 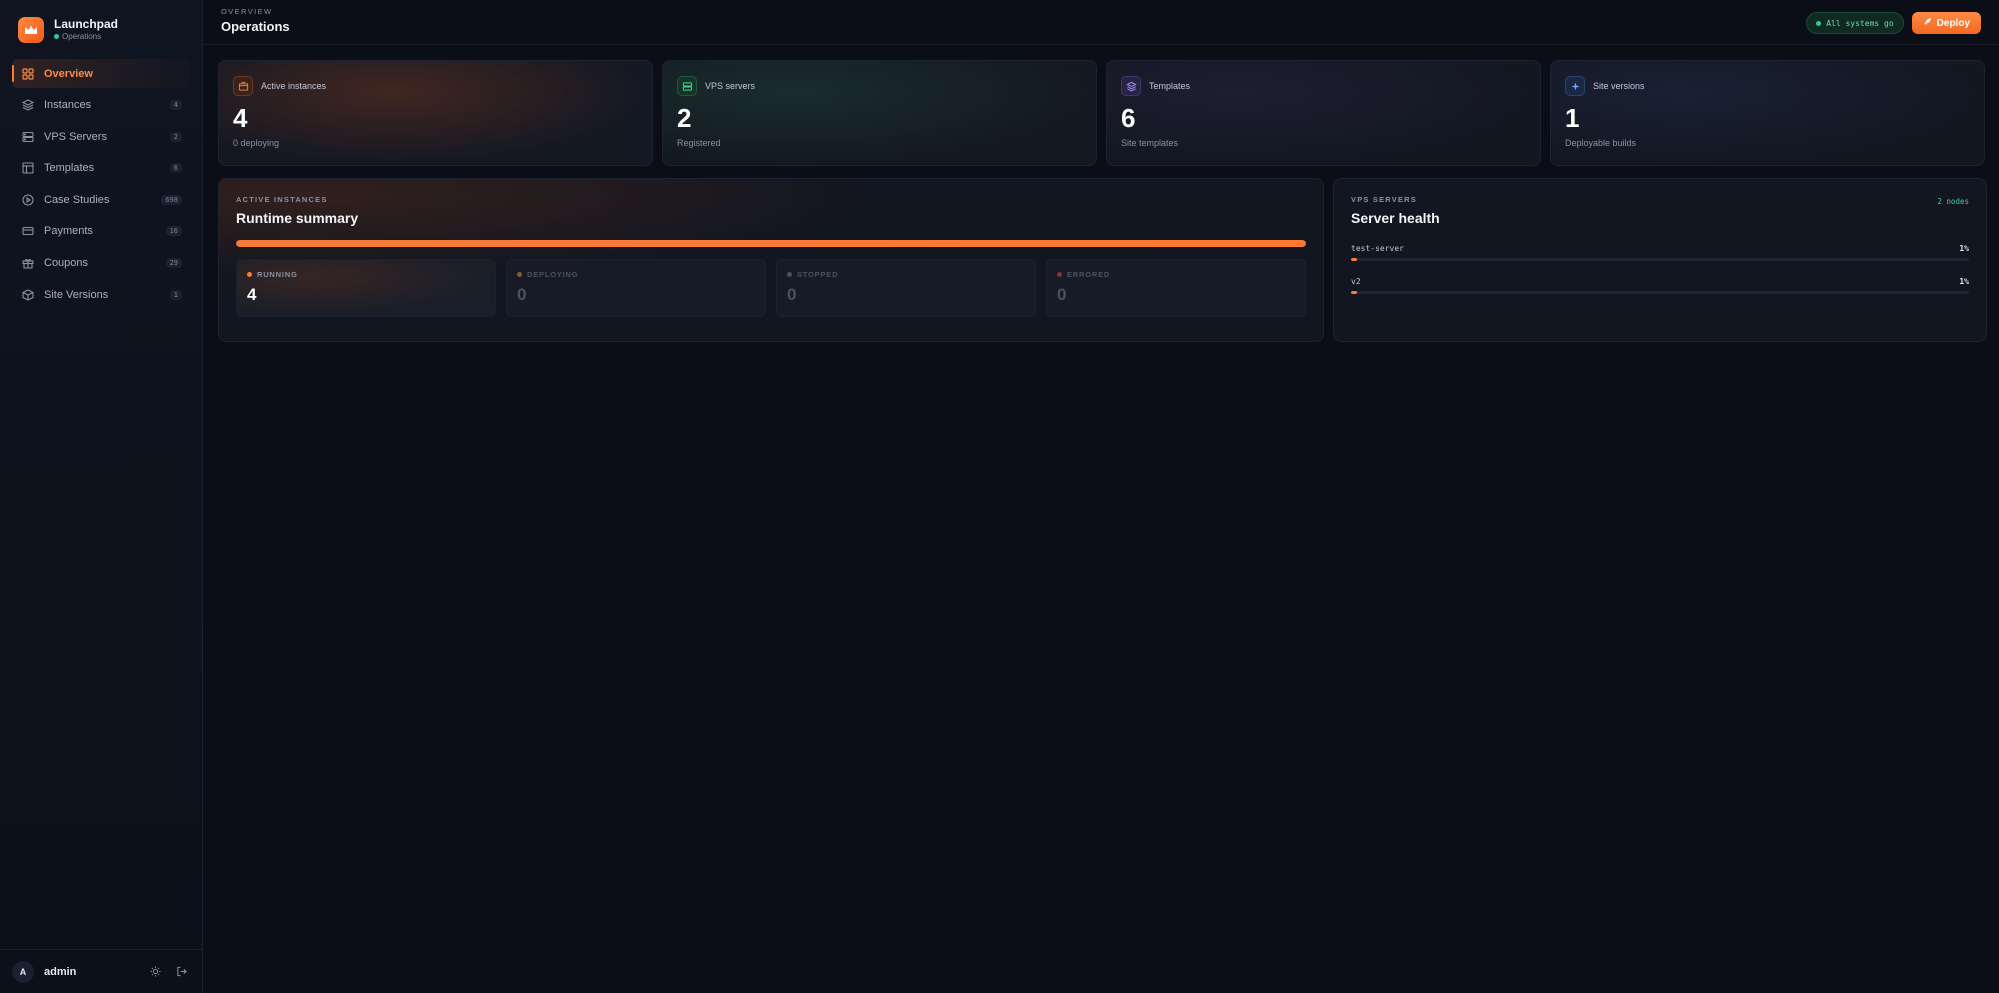 I want to click on logout-icon, so click(x=181, y=972).